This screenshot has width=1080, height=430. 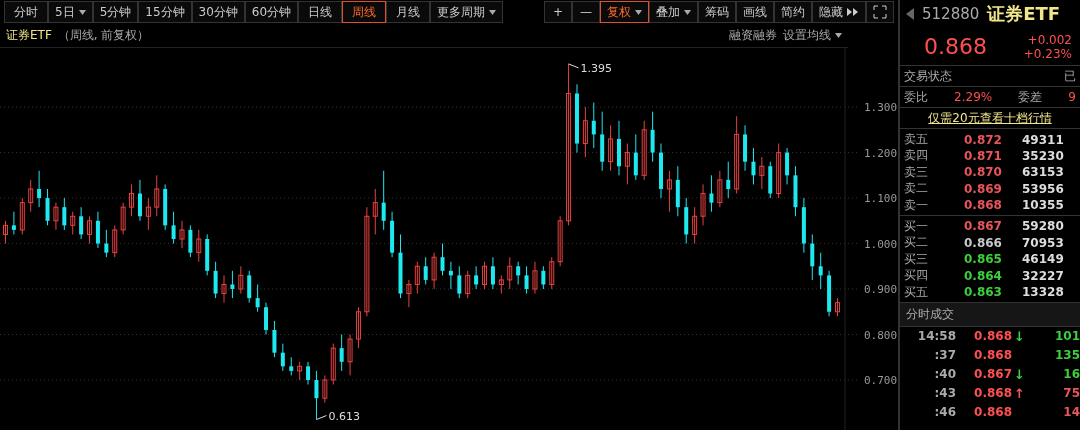 I want to click on order-price: 0.865, so click(x=983, y=259).